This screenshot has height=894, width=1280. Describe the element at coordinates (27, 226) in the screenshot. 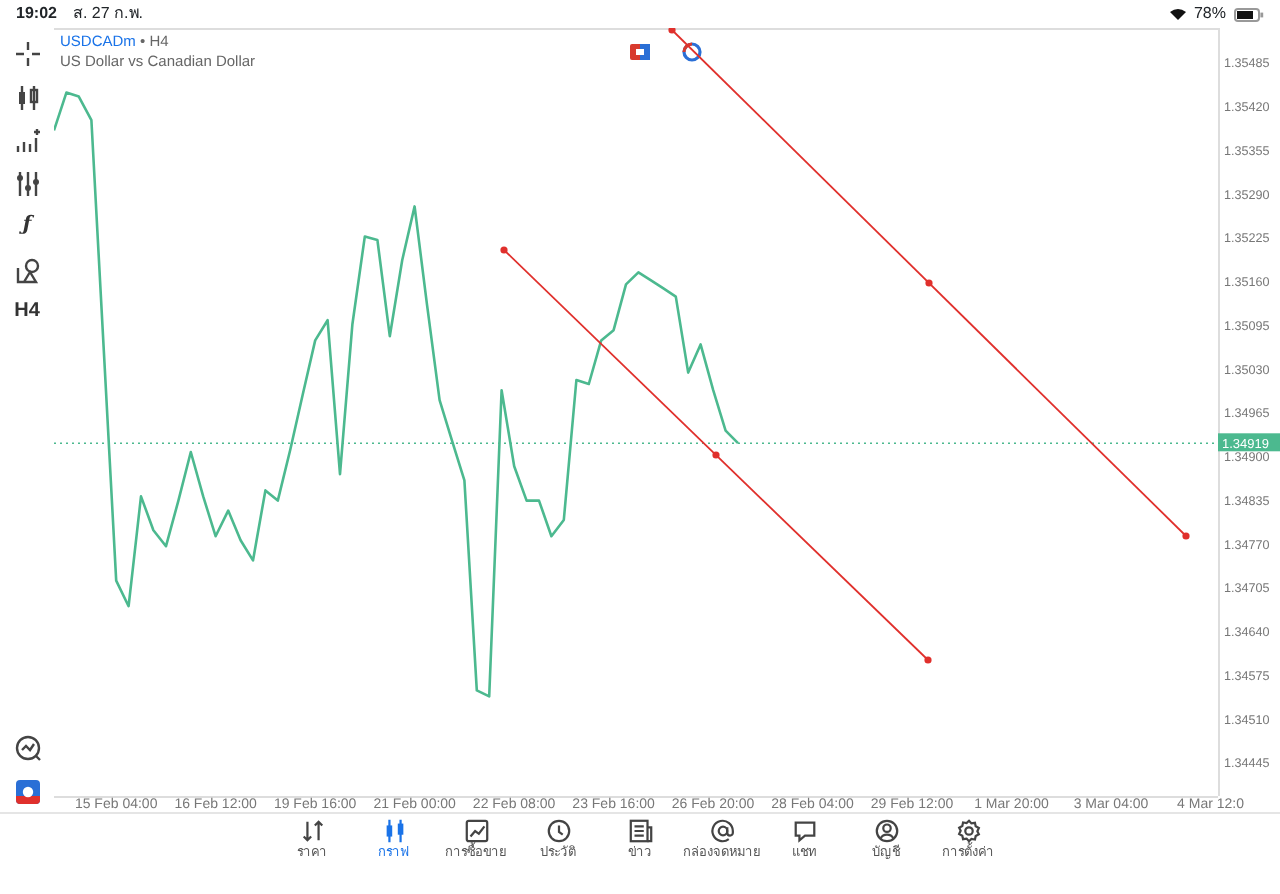

I see `function-button: ƒ` at that location.